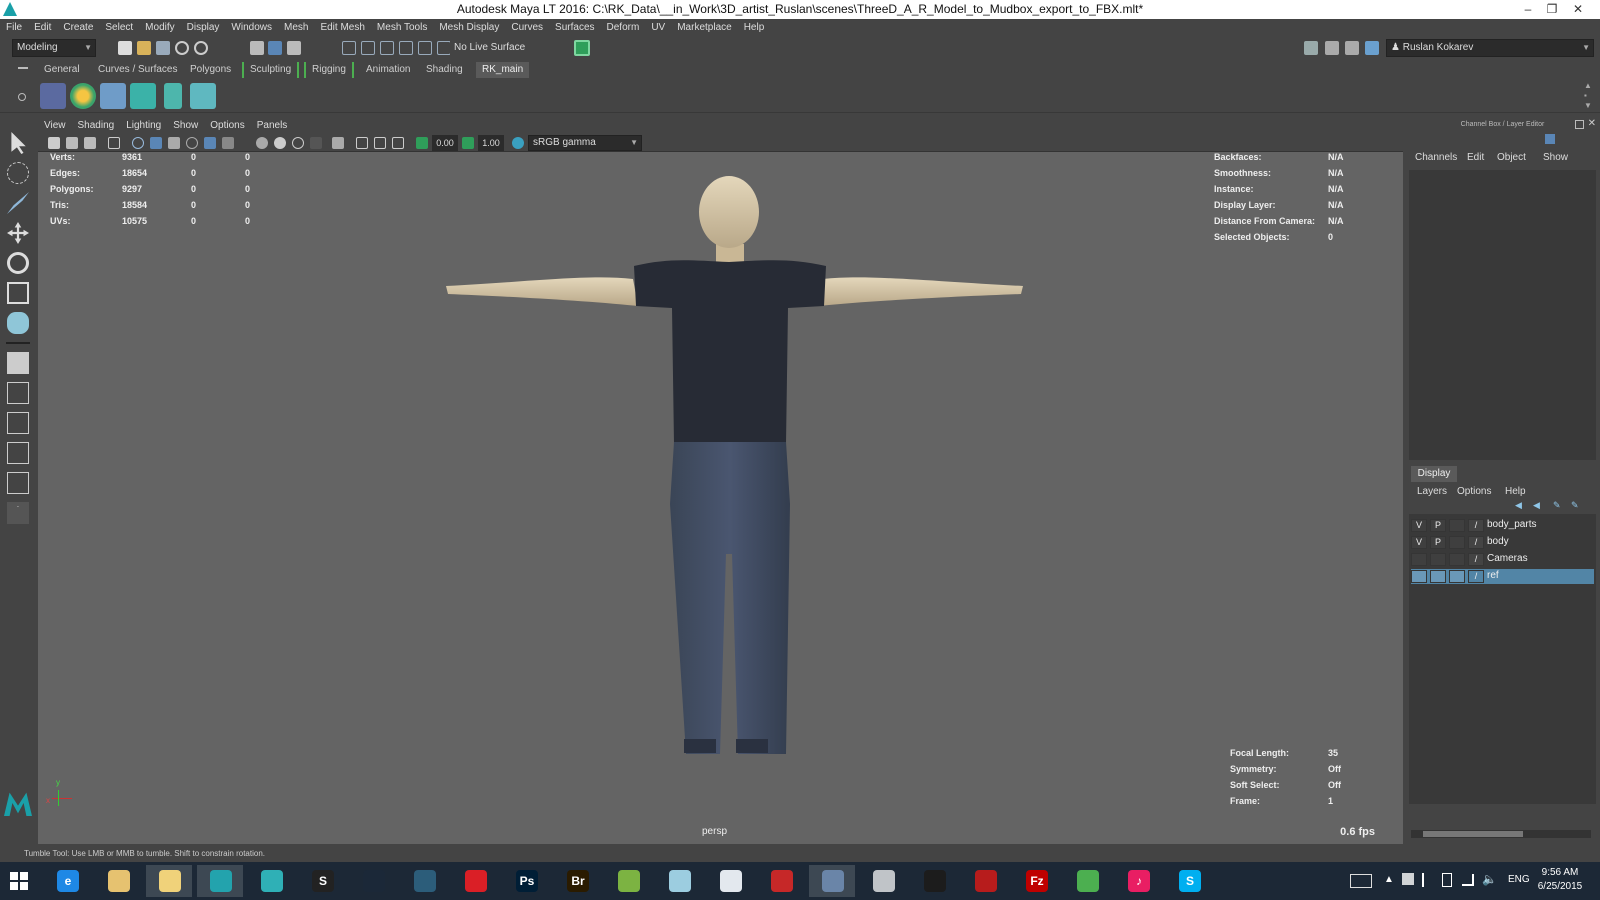 Image resolution: width=1600 pixels, height=900 pixels. What do you see at coordinates (182, 48) in the screenshot?
I see `undo-icon` at bounding box center [182, 48].